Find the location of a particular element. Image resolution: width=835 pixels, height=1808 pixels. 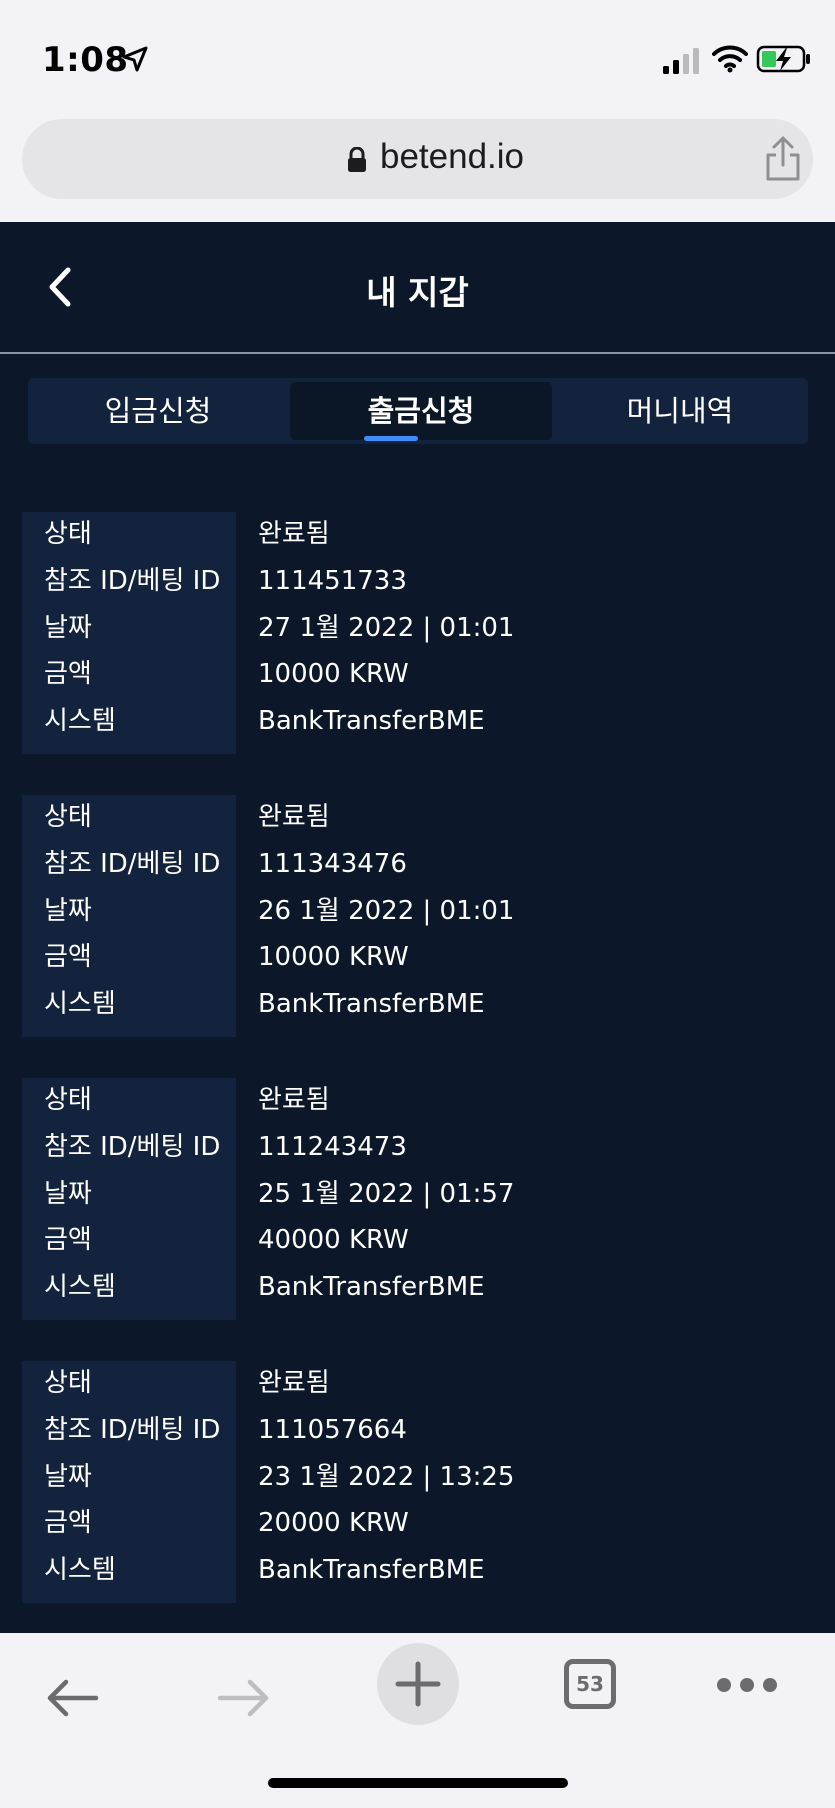

ref-id-value: 111343476 is located at coordinates (332, 864).